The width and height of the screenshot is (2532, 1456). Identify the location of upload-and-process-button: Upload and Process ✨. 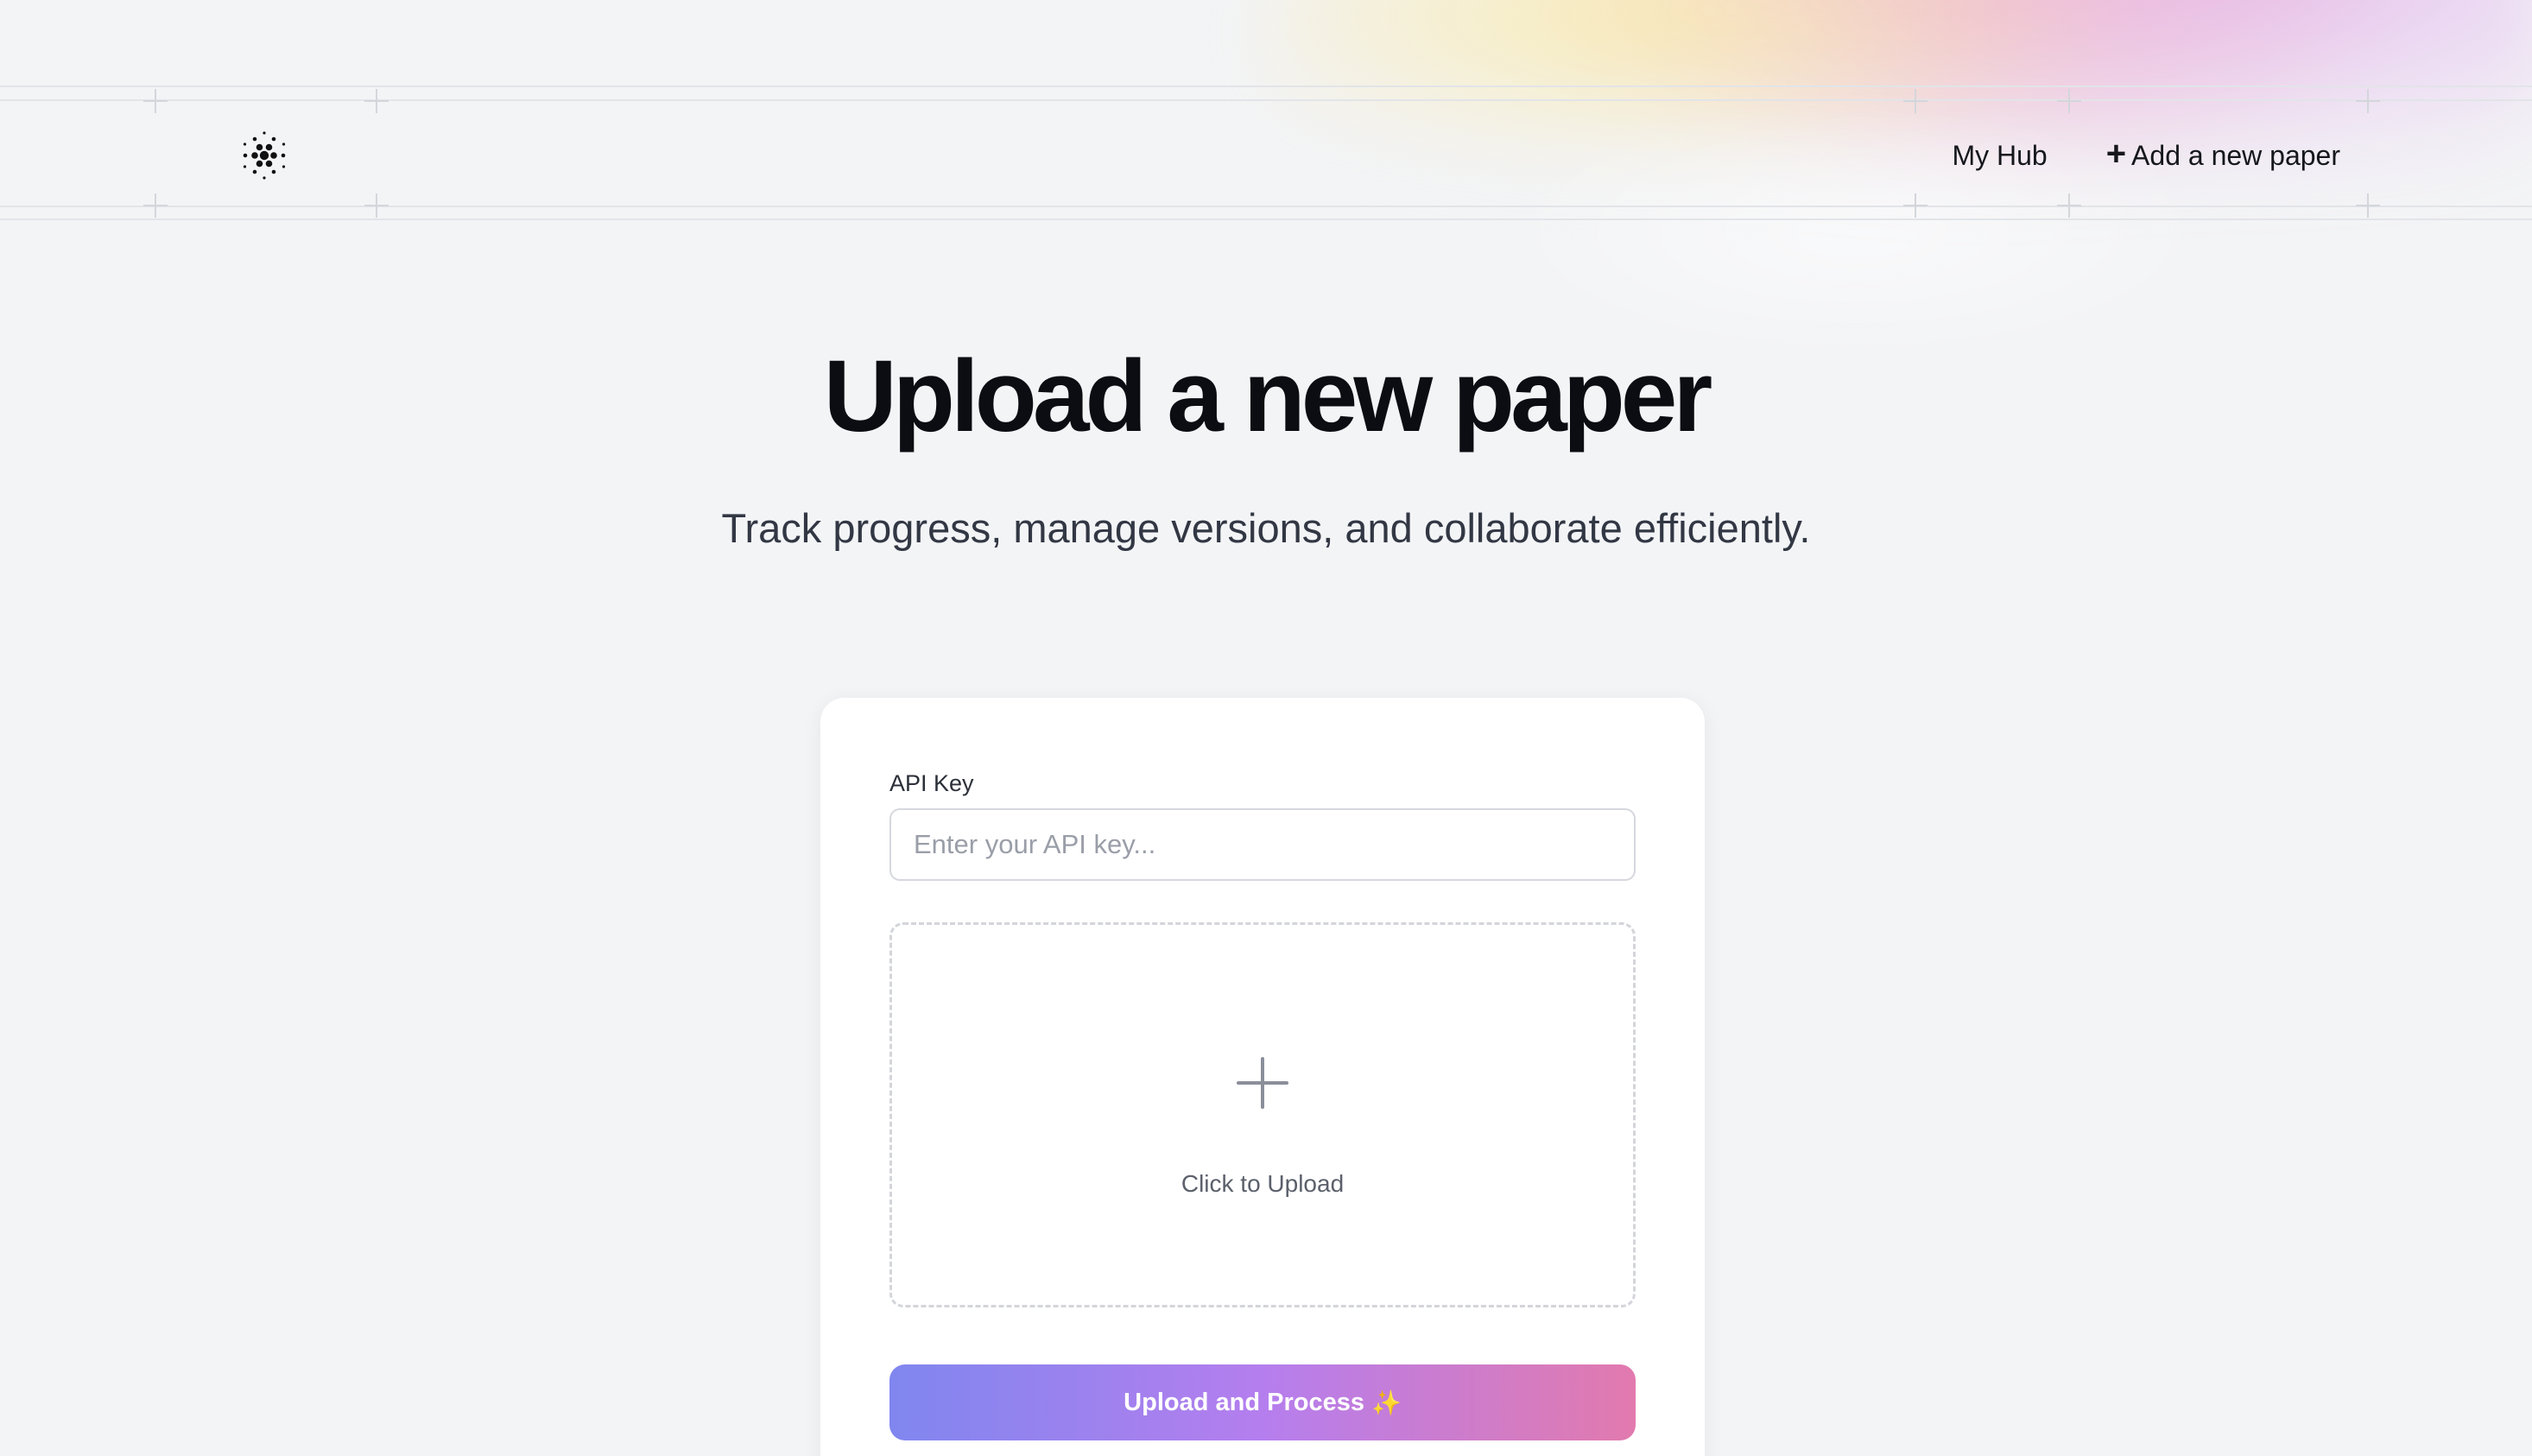
(1262, 1402).